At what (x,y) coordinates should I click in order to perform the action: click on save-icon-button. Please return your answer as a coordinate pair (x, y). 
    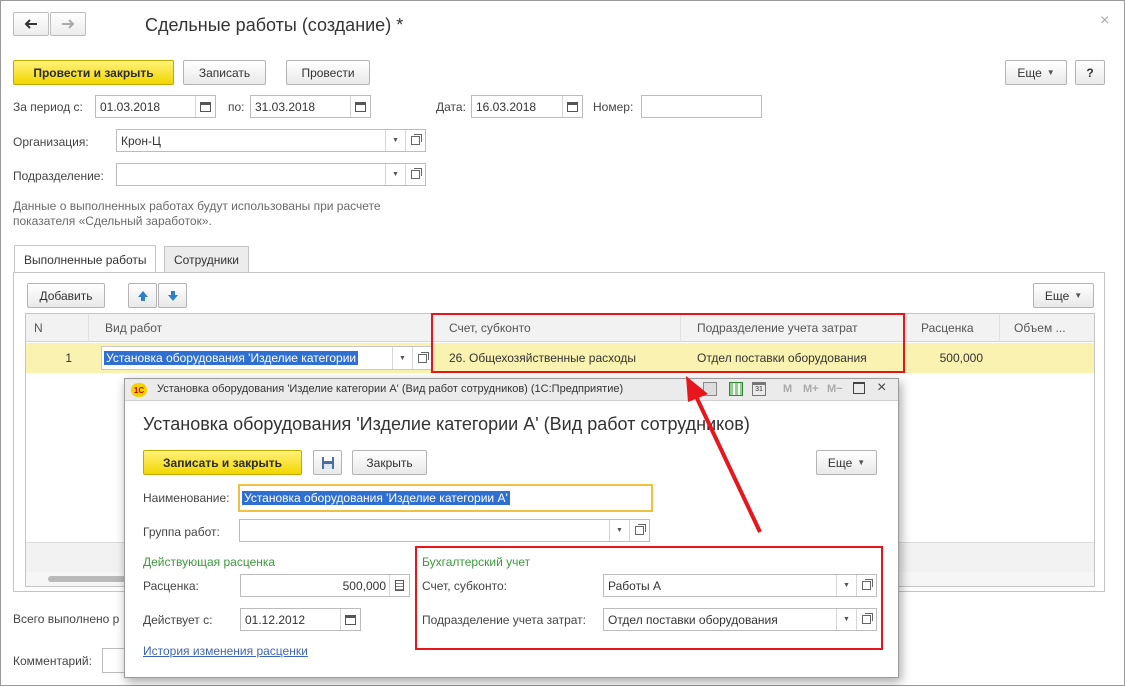
    Looking at the image, I should click on (327, 462).